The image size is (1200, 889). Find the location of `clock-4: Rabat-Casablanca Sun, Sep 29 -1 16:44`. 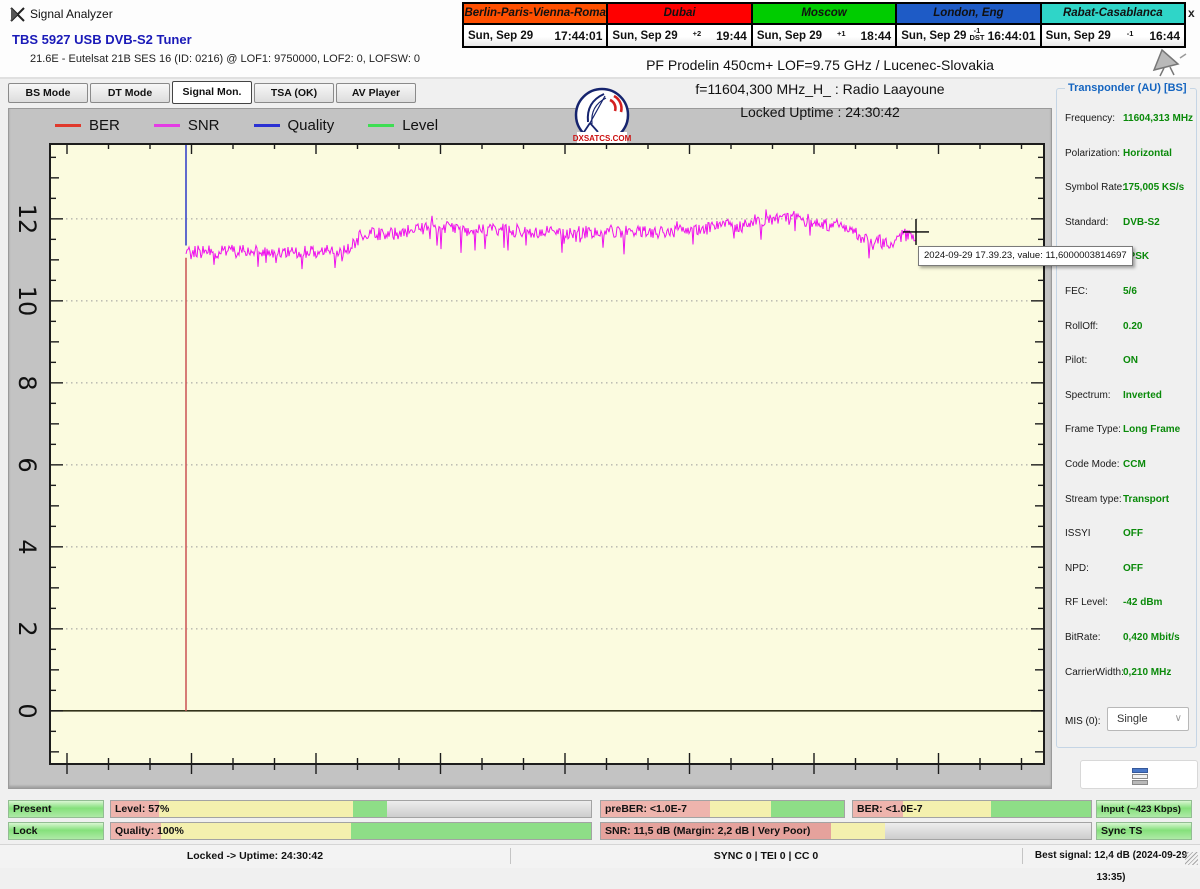

clock-4: Rabat-Casablanca Sun, Sep 29 -1 16:44 is located at coordinates (1113, 25).